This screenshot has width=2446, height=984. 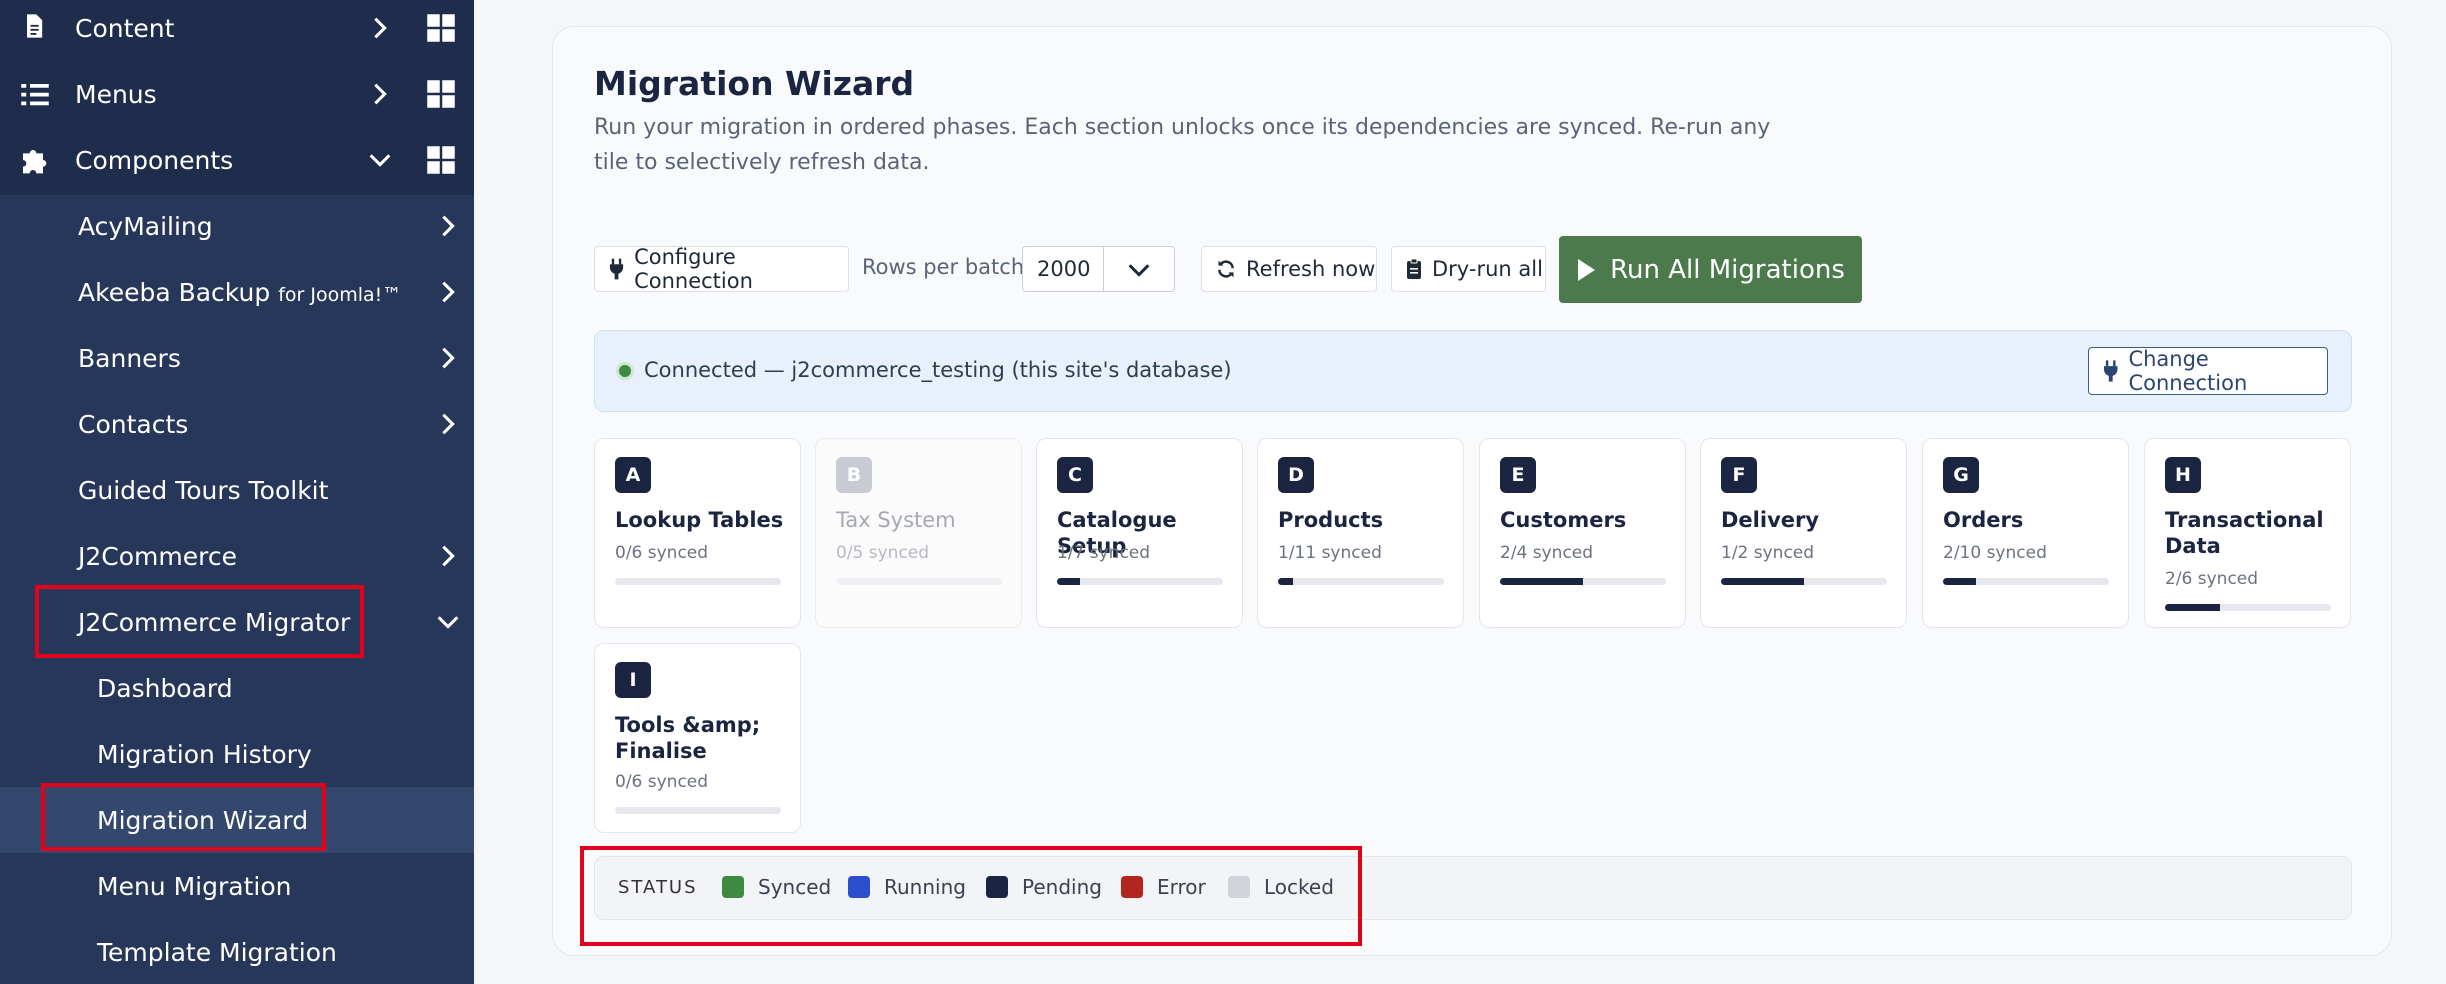 I want to click on plug-icon, so click(x=2110, y=371).